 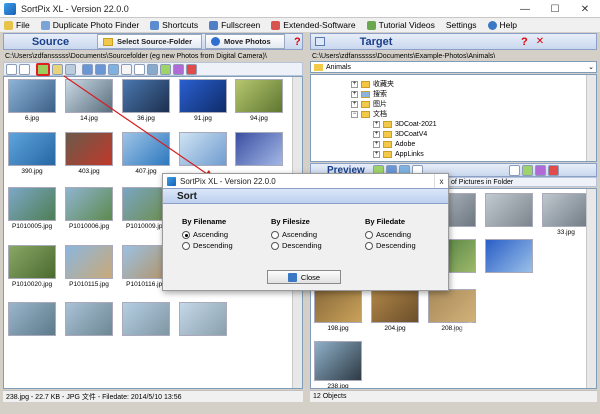 I want to click on app-icon, so click(x=171, y=181).